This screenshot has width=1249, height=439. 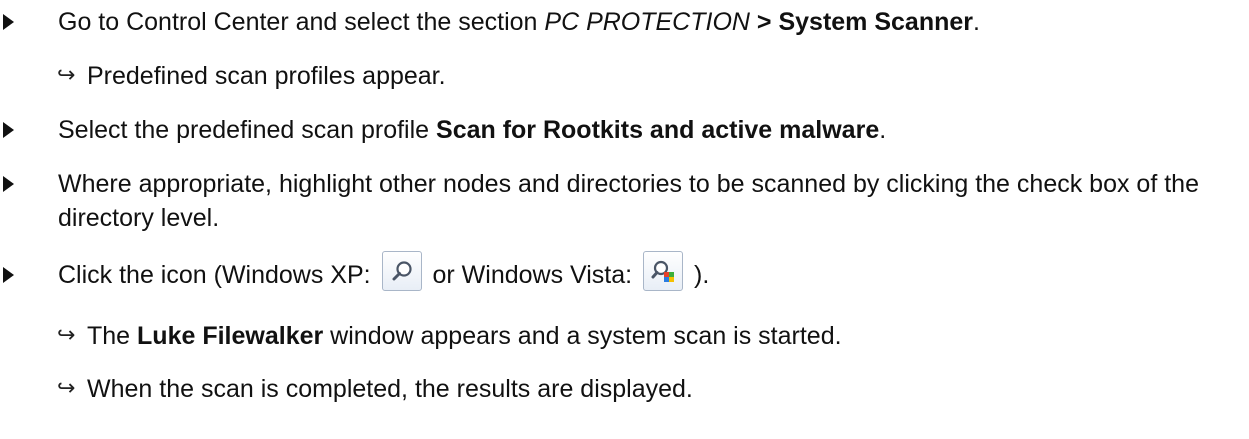 I want to click on result-text: Predefined scan profiles appear., so click(x=266, y=76).